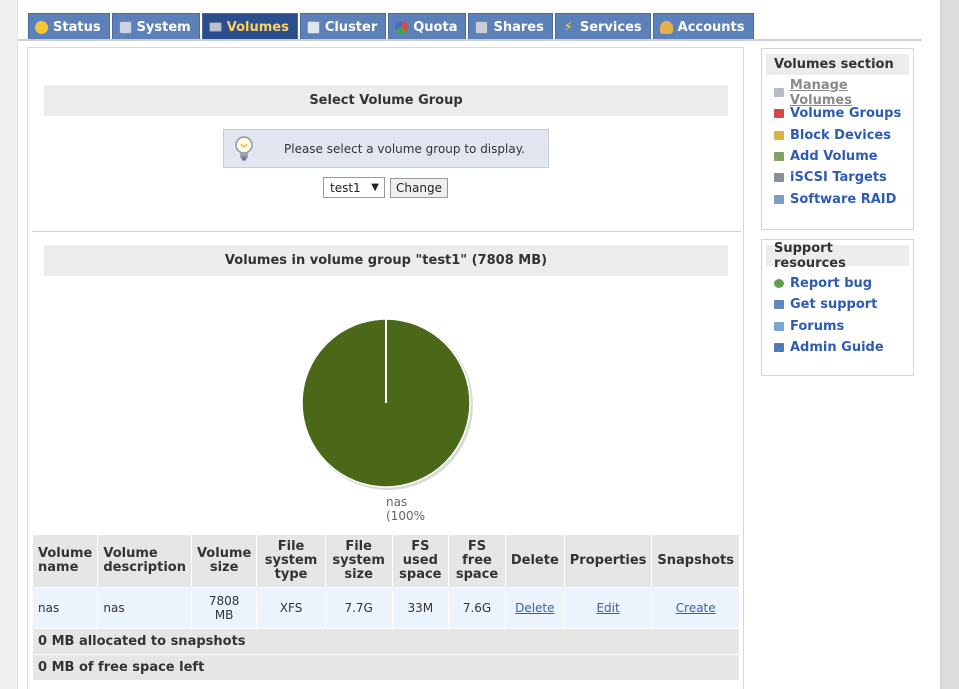 The image size is (959, 689). I want to click on forums-icon, so click(779, 326).